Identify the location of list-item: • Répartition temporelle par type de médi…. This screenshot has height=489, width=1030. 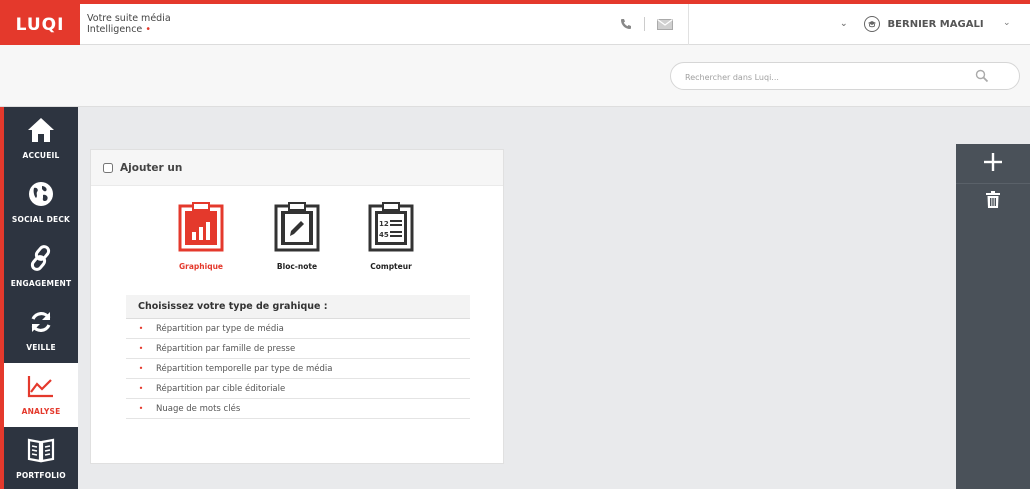
(298, 369).